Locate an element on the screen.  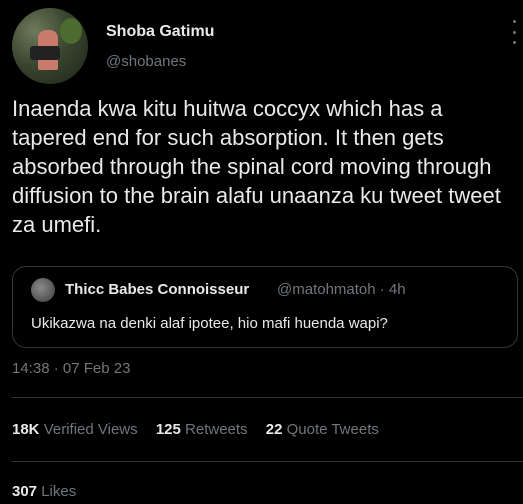
quotes-label: Quote Tweets is located at coordinates (332, 429).